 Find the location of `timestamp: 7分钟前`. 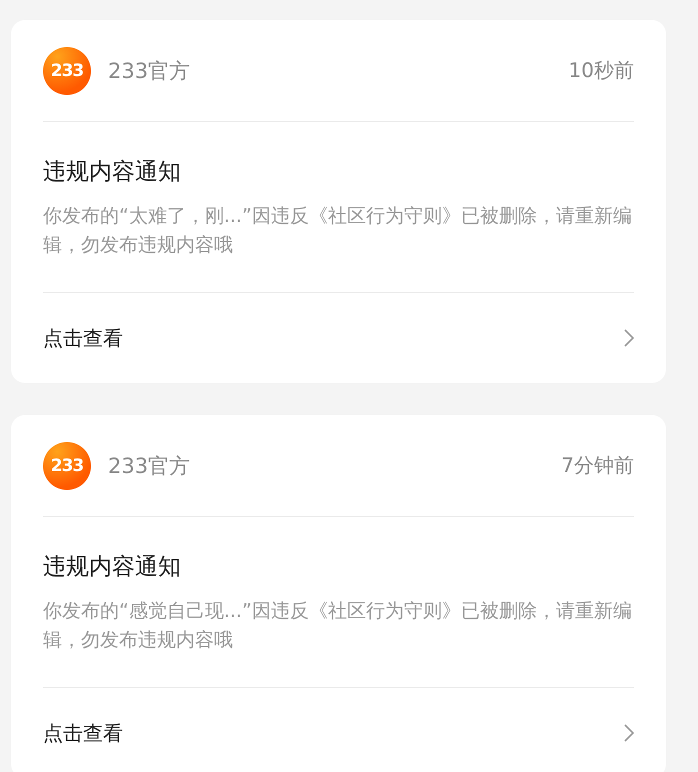

timestamp: 7分钟前 is located at coordinates (597, 465).